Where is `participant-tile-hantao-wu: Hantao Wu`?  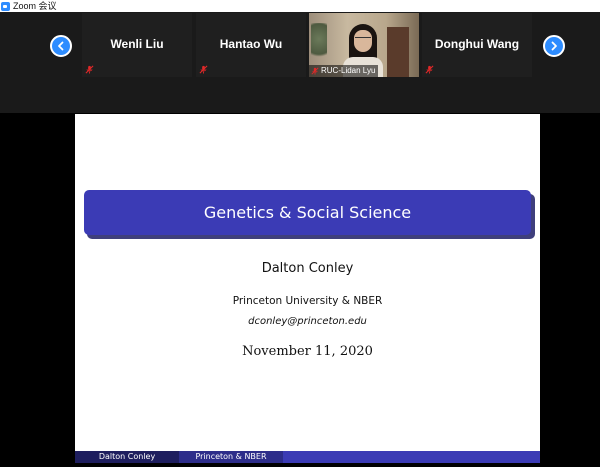
participant-tile-hantao-wu: Hantao Wu is located at coordinates (251, 45).